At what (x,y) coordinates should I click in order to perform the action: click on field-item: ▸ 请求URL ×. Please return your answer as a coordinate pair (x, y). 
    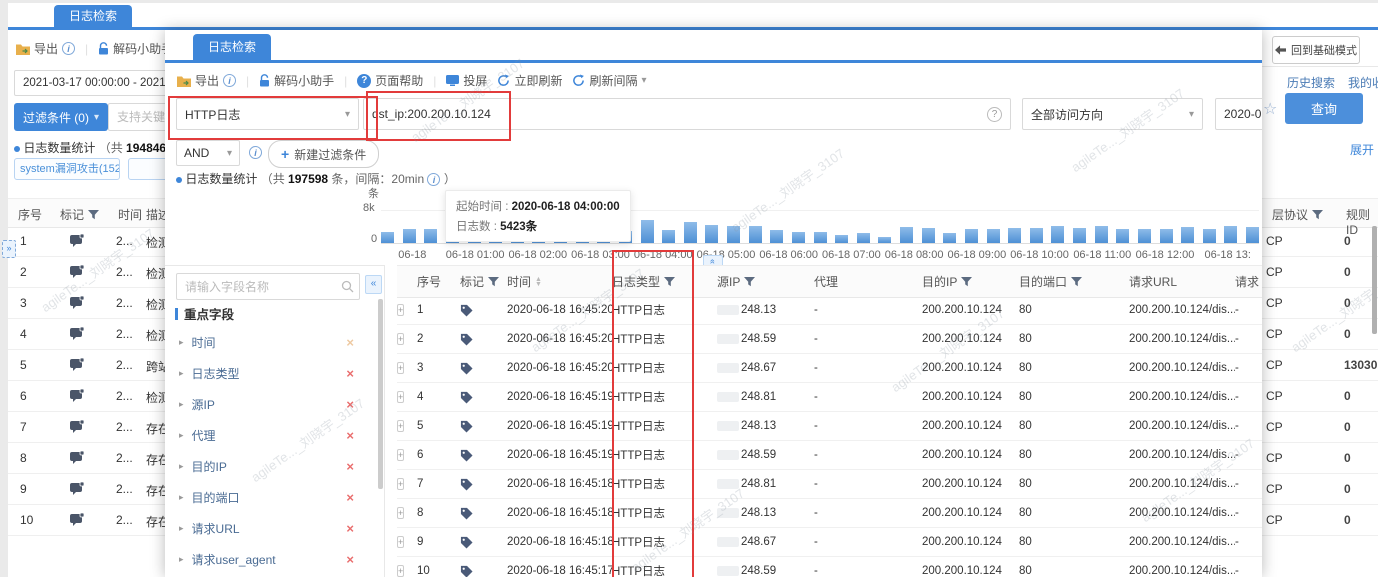
    Looking at the image, I should click on (274, 528).